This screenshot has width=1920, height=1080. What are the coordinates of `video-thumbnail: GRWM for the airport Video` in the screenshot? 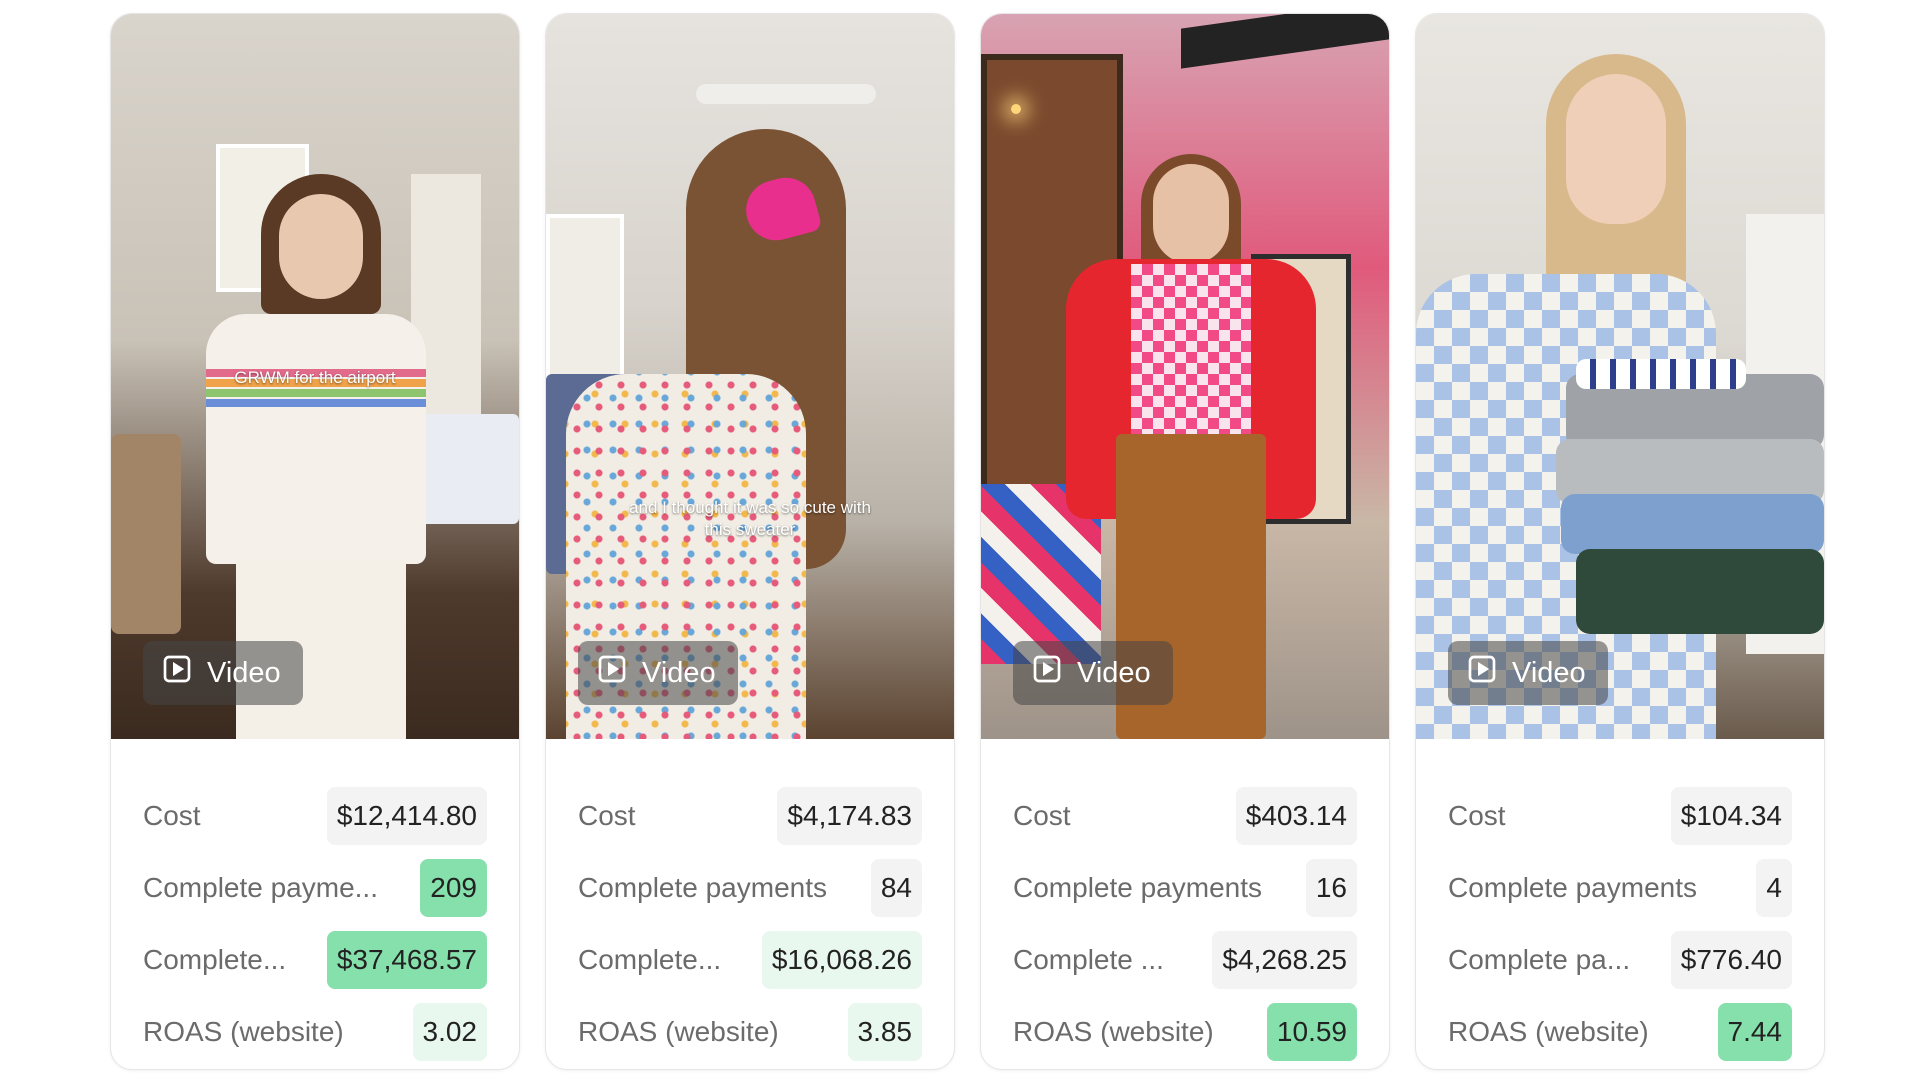 It's located at (315, 376).